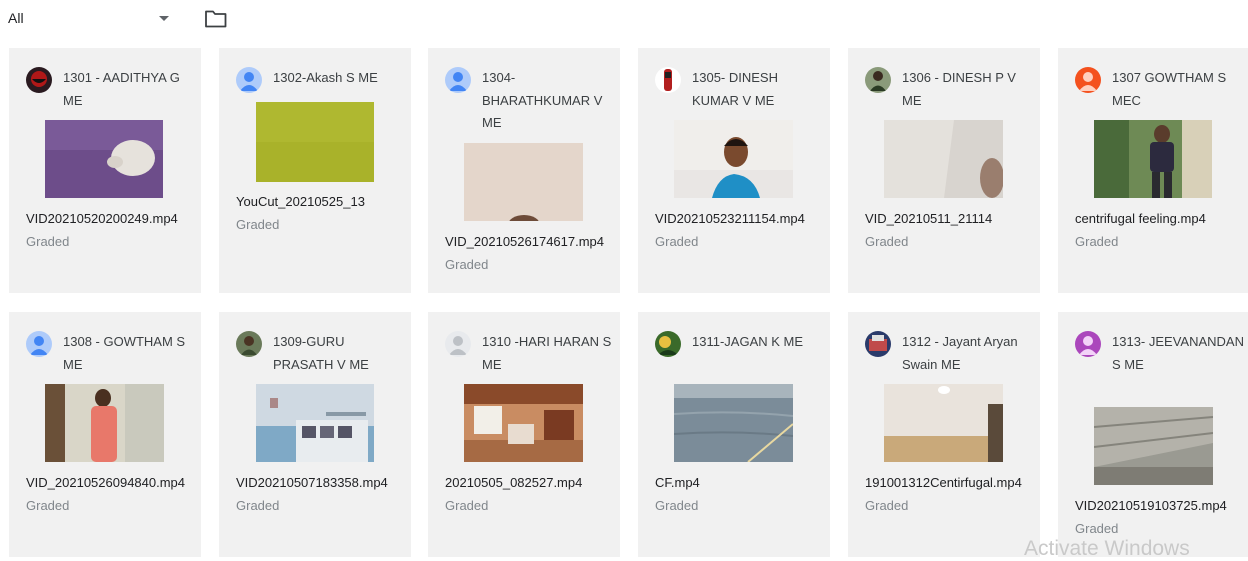 Image resolution: width=1248 pixels, height=561 pixels. What do you see at coordinates (547, 353) in the screenshot?
I see `student-name: 1310 -HARI HARAN S ME` at bounding box center [547, 353].